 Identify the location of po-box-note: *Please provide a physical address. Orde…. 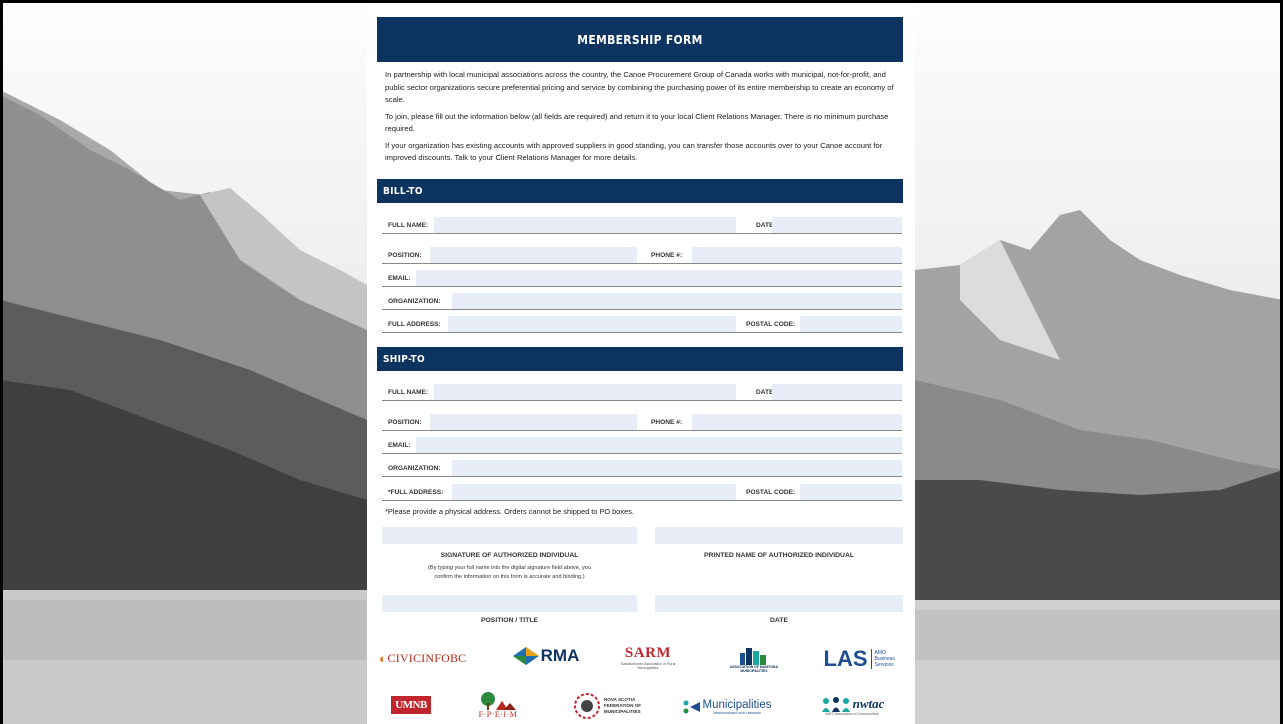
(509, 511).